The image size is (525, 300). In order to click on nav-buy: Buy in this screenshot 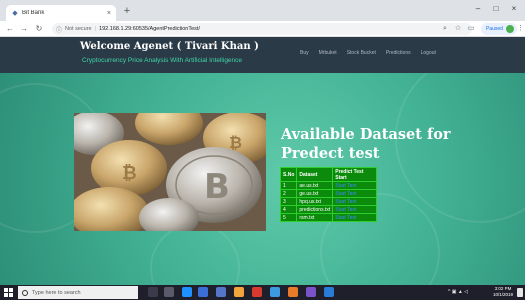, I will do `click(304, 53)`.